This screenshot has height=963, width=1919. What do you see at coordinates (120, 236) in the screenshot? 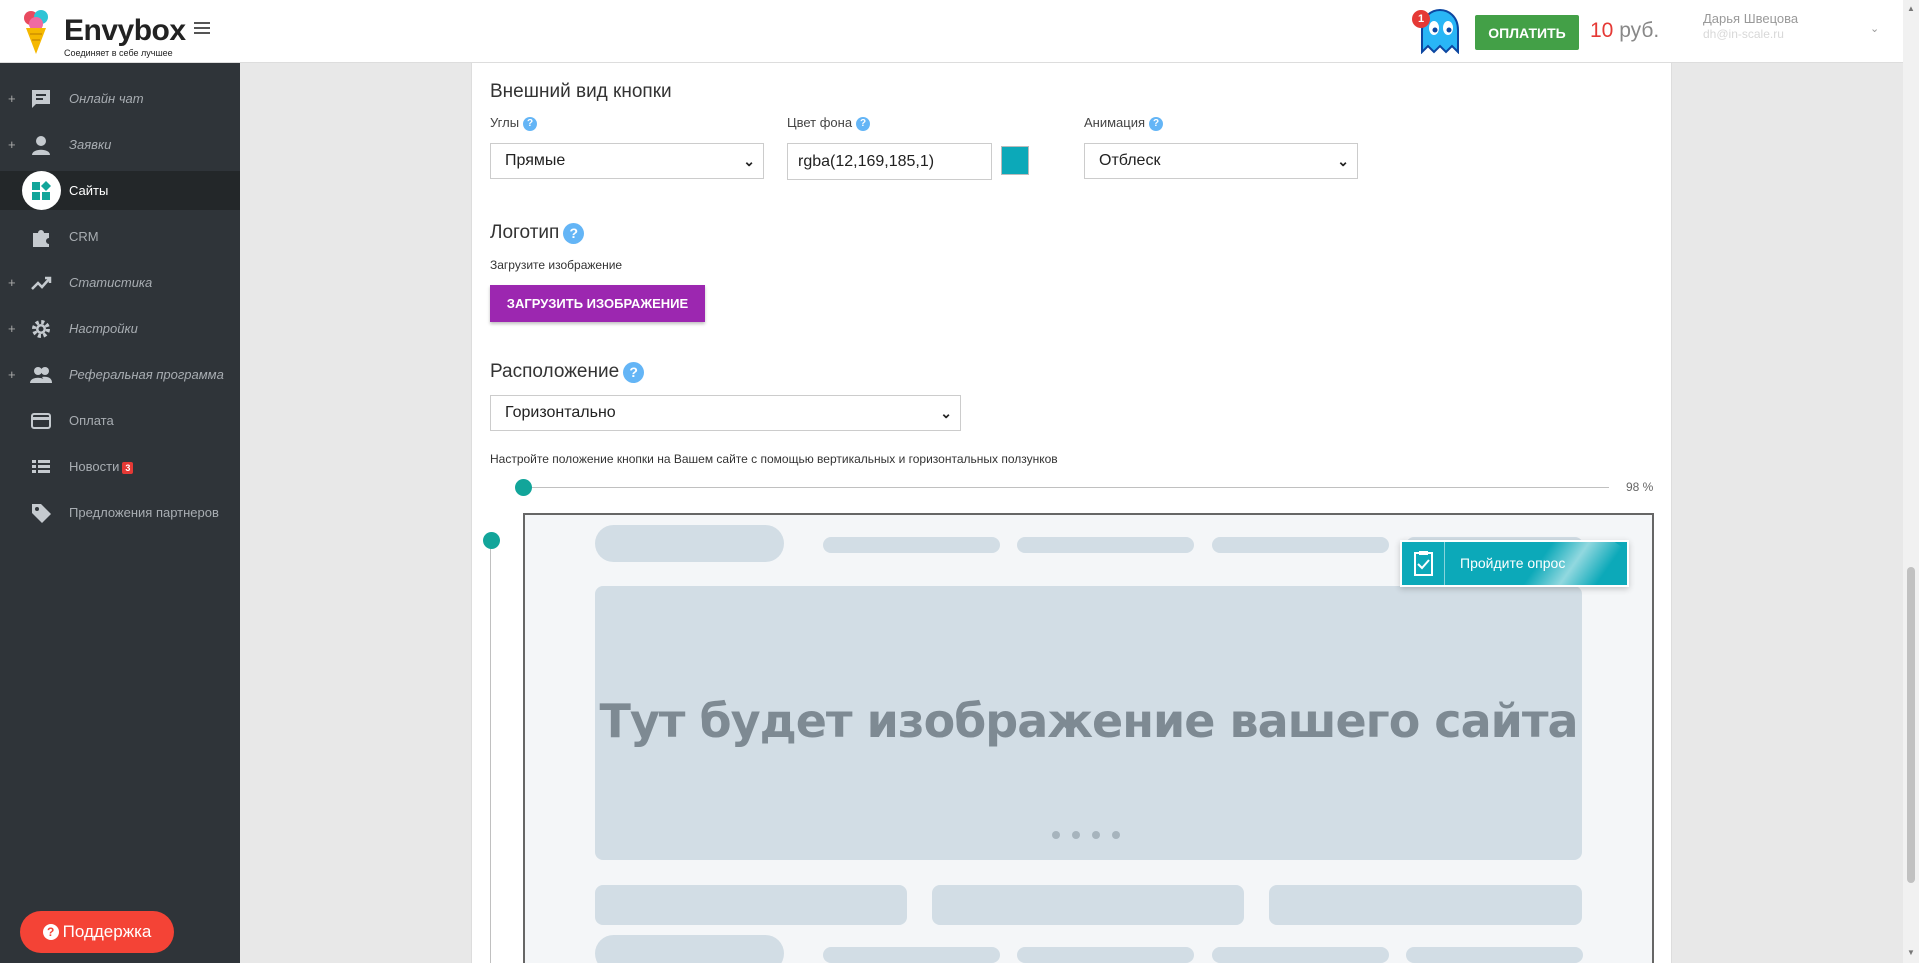
I see `sidebar-item-crm: CRM` at bounding box center [120, 236].